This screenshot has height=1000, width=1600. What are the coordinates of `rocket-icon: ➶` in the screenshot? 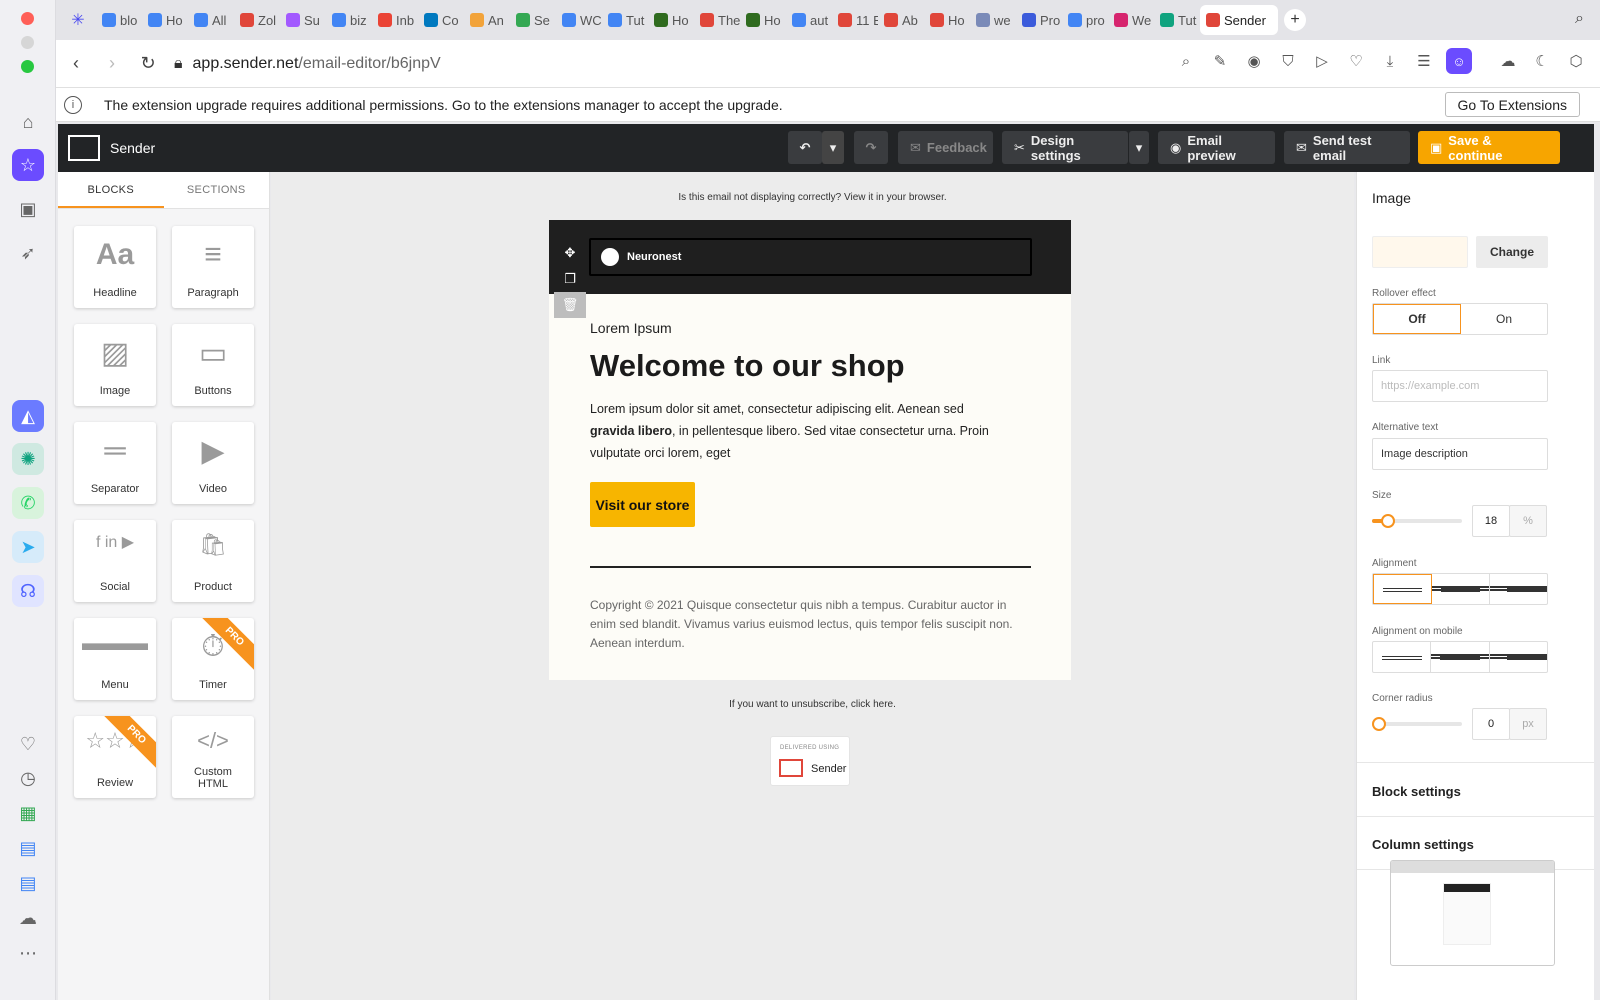 It's located at (28, 253).